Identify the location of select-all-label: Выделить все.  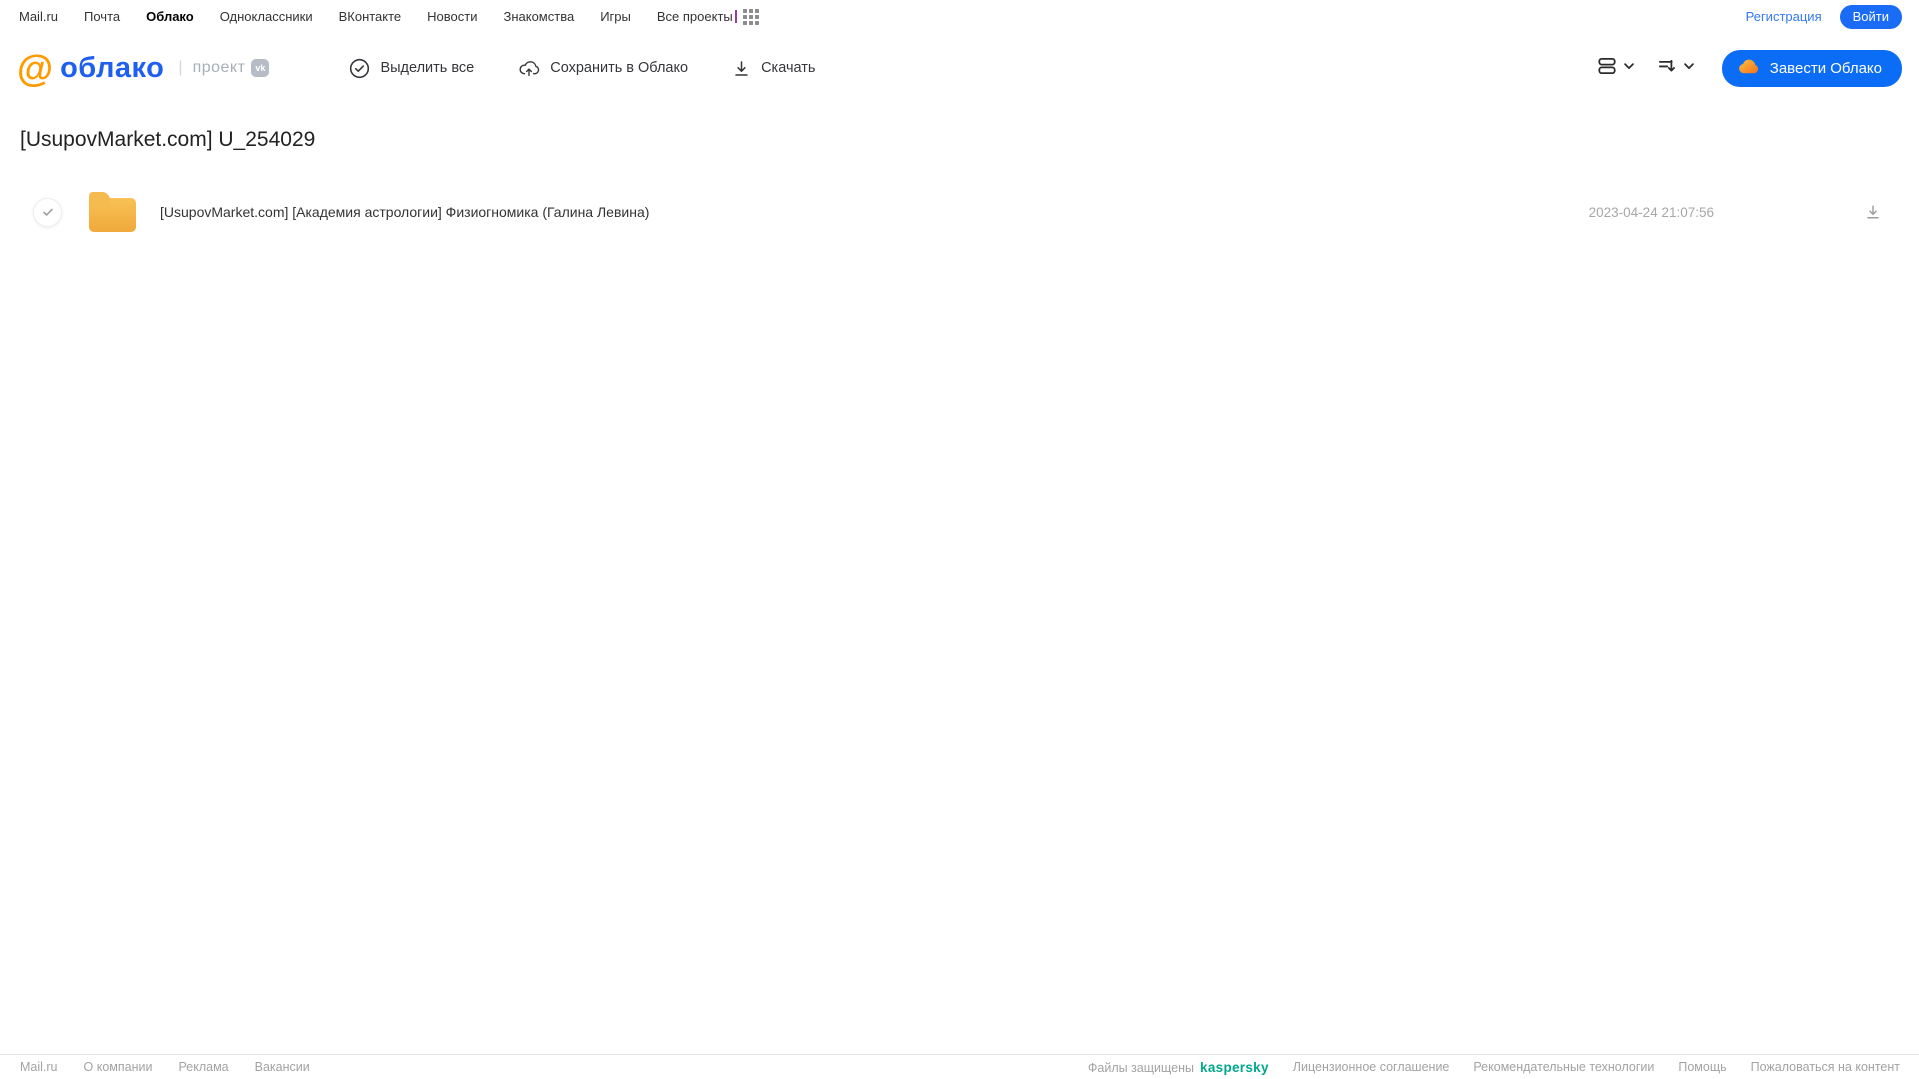
(427, 68).